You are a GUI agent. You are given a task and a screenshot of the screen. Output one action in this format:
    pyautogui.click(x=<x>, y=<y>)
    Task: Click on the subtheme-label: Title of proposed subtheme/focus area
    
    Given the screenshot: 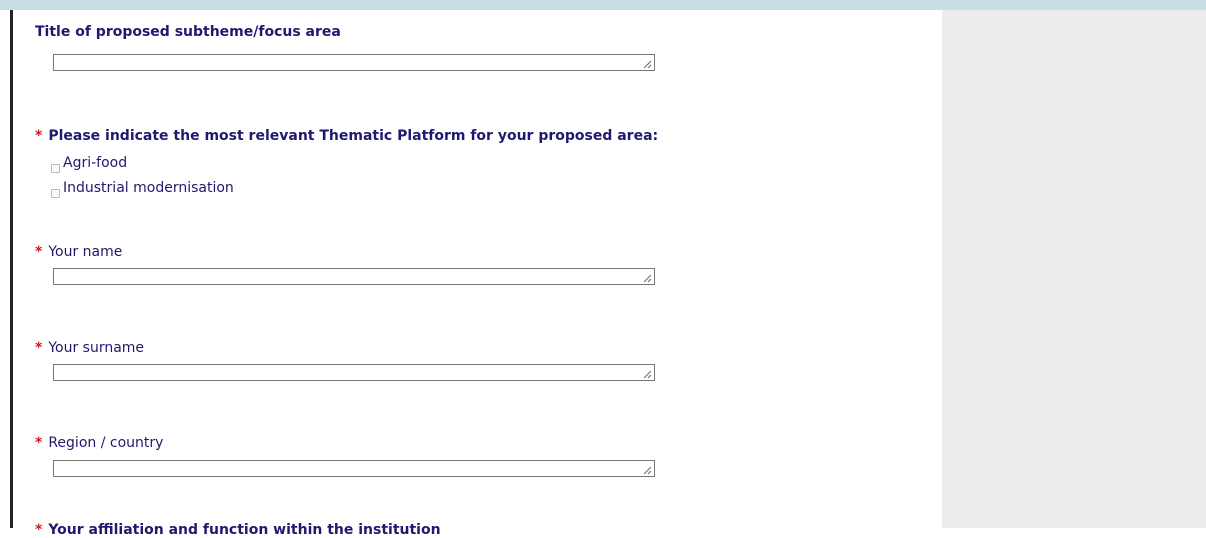 What is the action you would take?
    pyautogui.click(x=188, y=32)
    